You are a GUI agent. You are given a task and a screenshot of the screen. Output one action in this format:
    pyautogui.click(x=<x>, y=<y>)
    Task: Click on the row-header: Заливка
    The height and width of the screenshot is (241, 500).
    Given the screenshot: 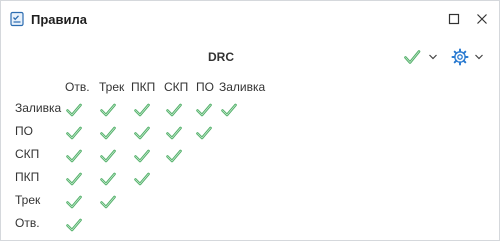 What is the action you would take?
    pyautogui.click(x=38, y=108)
    